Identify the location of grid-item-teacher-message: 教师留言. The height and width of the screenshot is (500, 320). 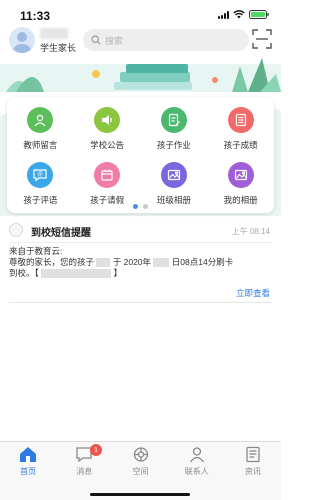
(40, 129).